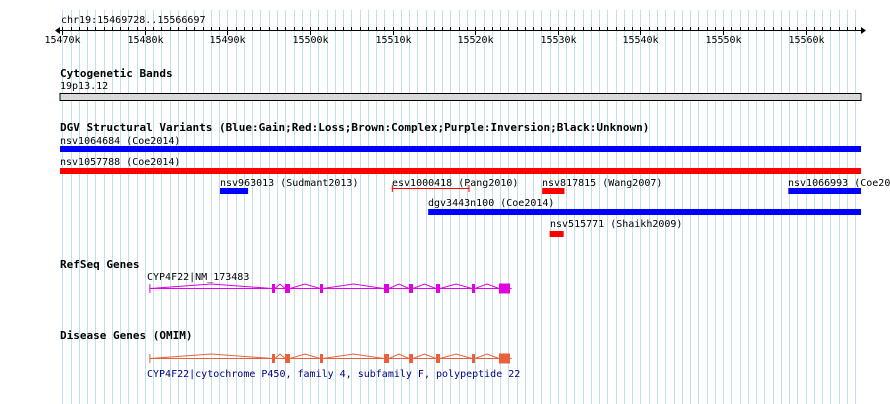  I want to click on cytoband-bar, so click(460, 97).